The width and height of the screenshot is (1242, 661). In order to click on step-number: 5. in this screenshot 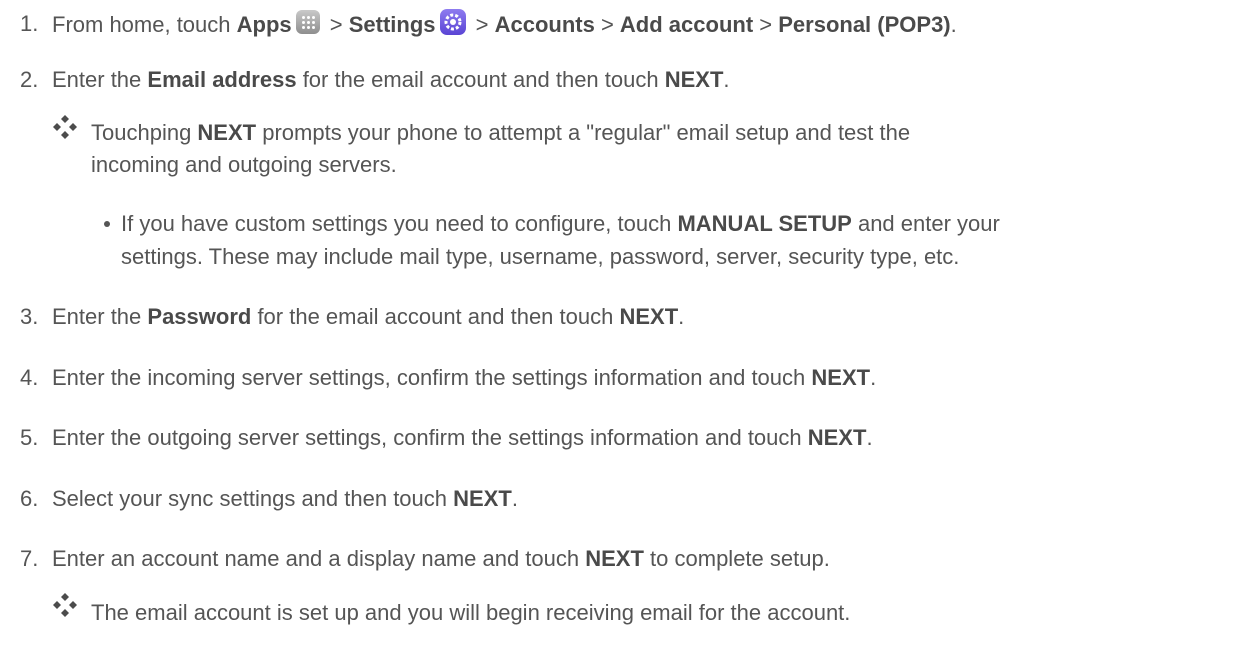, I will do `click(29, 437)`.